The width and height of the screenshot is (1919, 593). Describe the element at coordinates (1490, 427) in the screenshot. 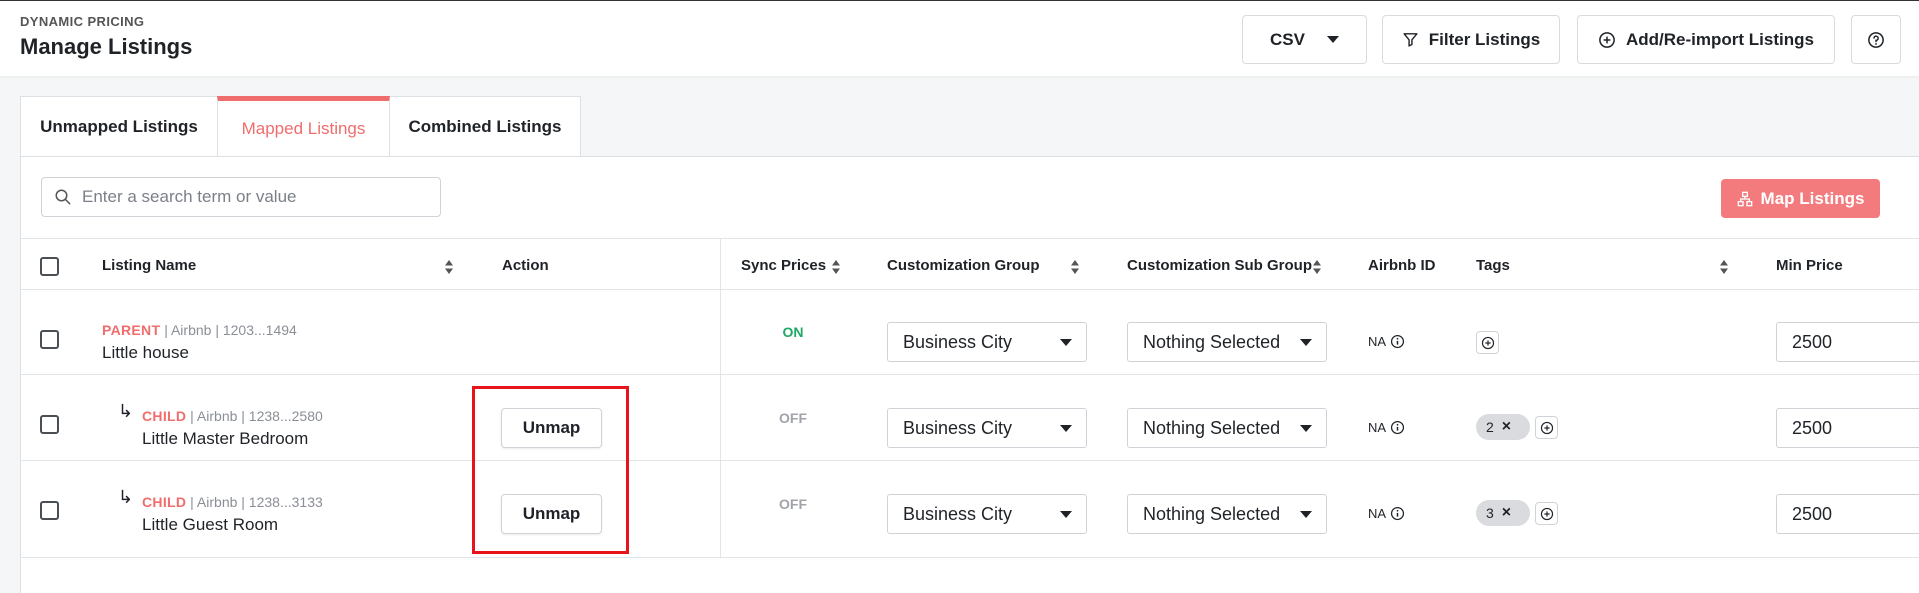

I see `tag-count: 2` at that location.